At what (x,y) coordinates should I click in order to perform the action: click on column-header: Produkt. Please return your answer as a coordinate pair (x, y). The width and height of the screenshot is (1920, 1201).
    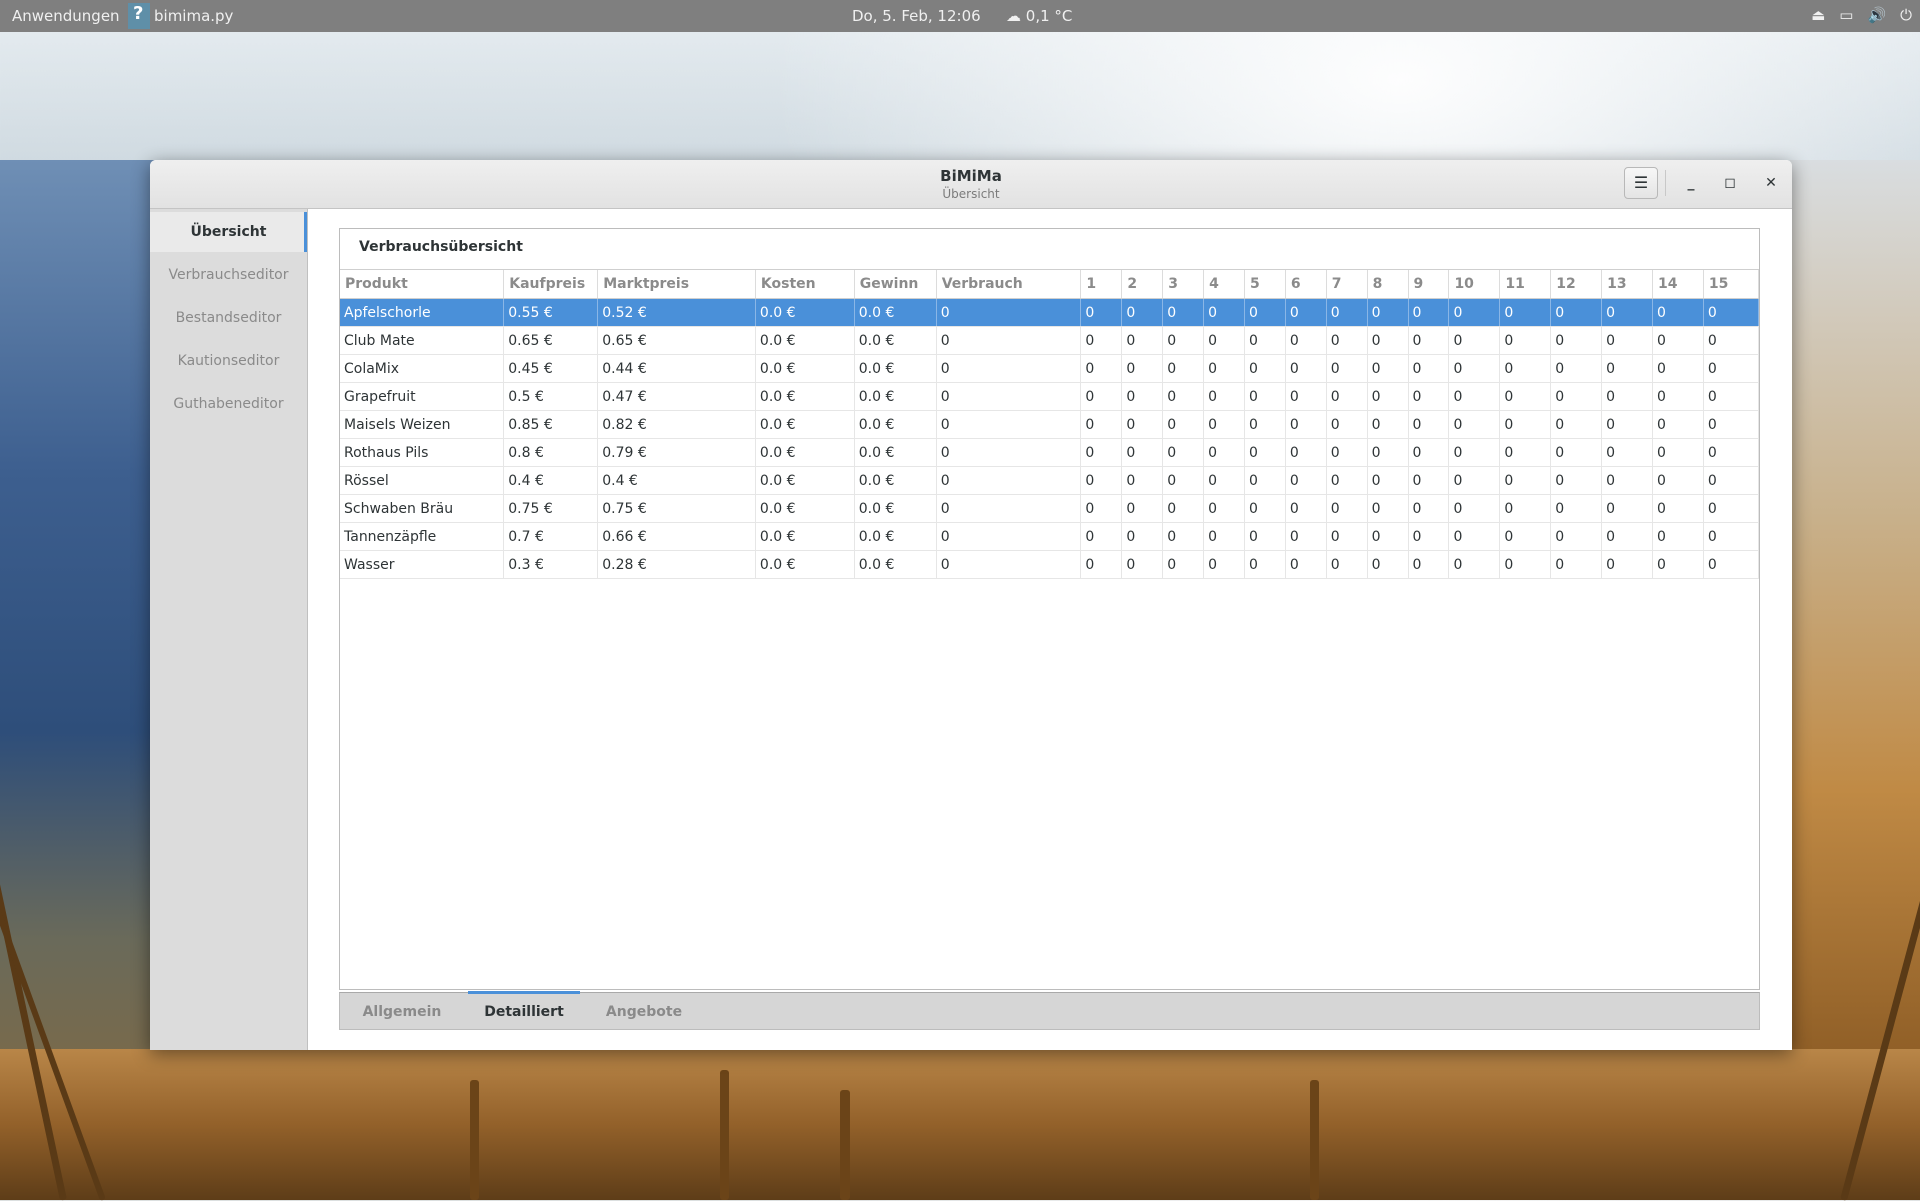
    Looking at the image, I should click on (422, 284).